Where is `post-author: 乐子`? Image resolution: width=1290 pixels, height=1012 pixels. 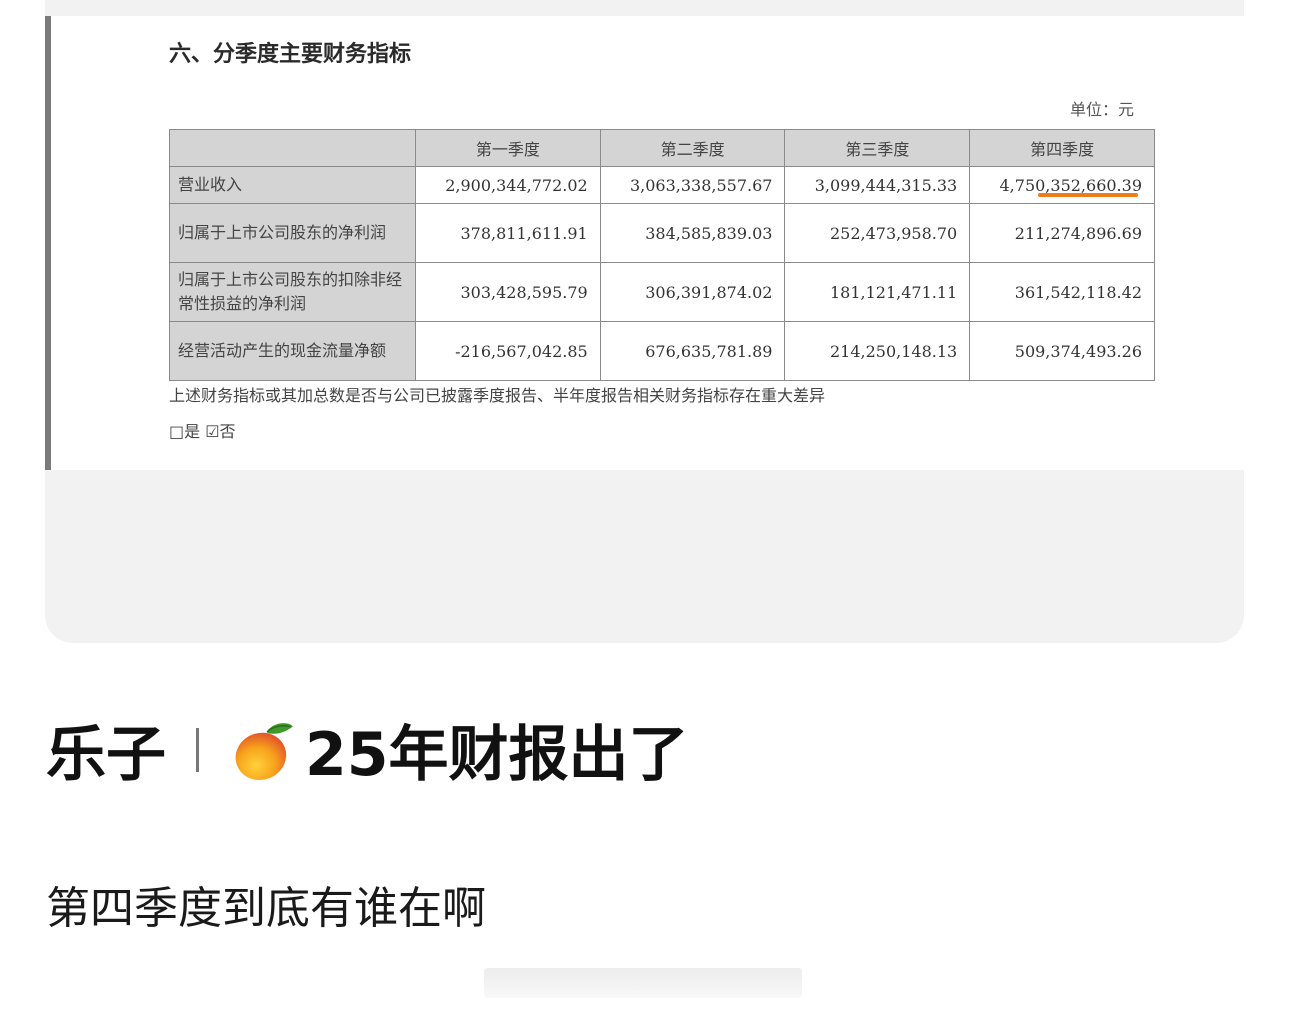
post-author: 乐子 is located at coordinates (106, 749).